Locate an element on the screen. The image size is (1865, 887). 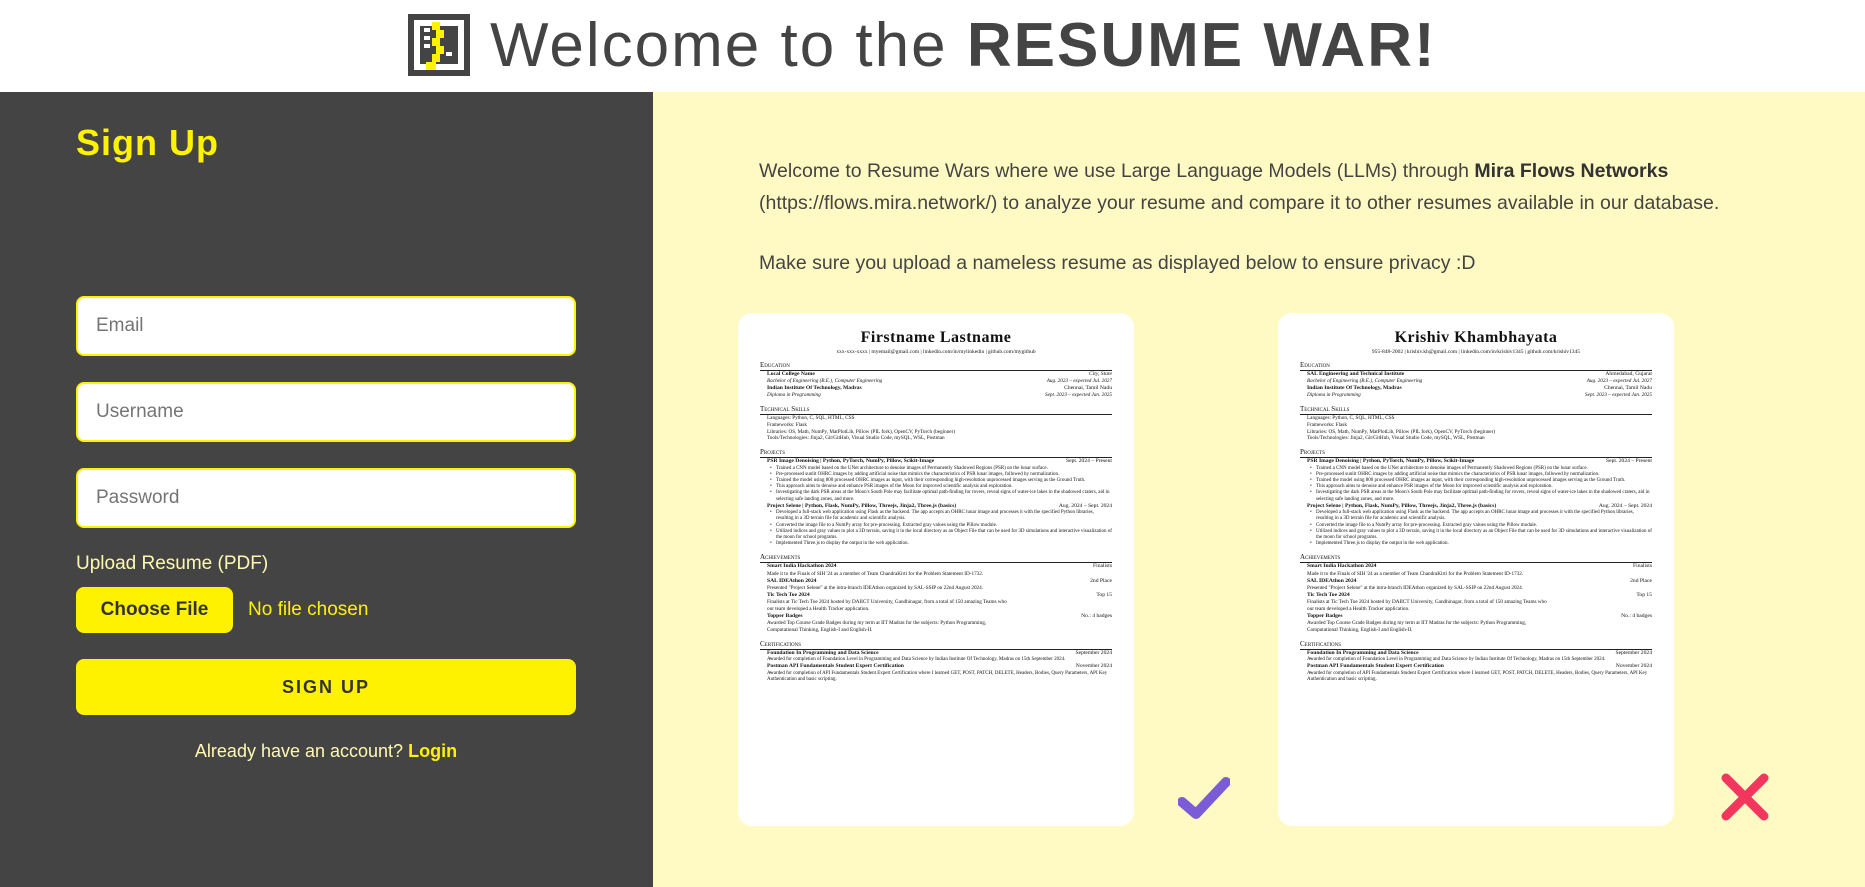
college-location: City, State is located at coordinates (1100, 374).